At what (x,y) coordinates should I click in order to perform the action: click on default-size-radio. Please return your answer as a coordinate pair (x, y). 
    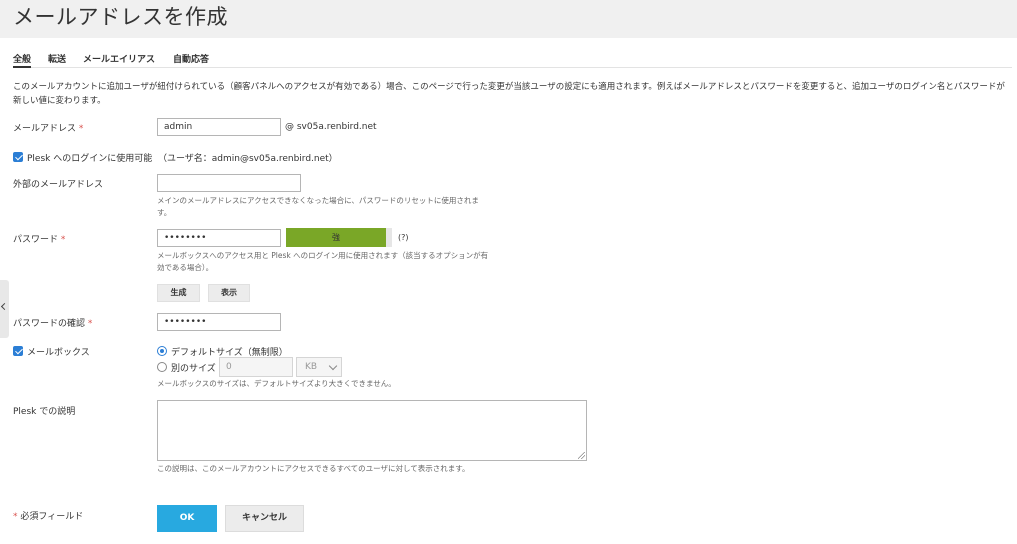
    Looking at the image, I should click on (162, 351).